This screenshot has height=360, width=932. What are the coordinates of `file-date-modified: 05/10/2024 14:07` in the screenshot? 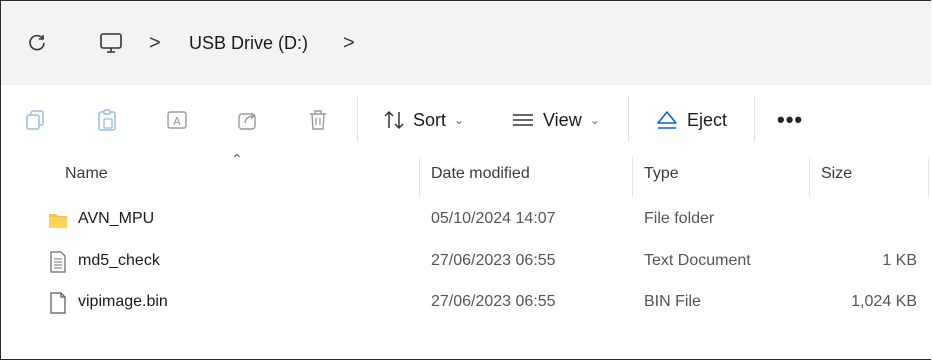 It's located at (493, 218).